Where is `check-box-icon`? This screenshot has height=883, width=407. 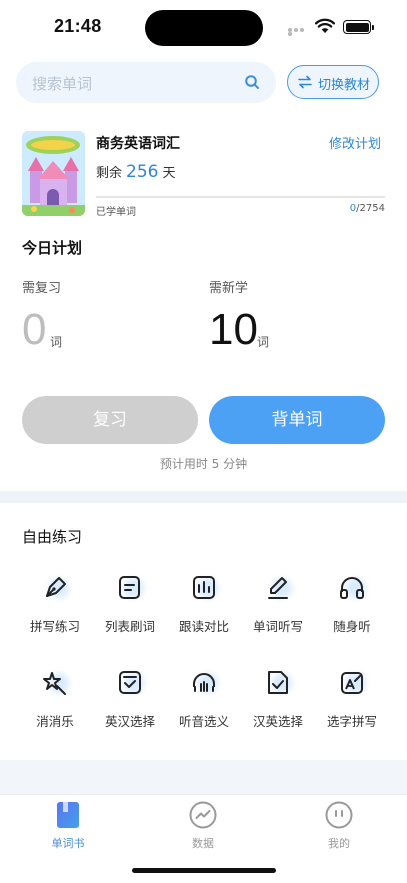 check-box-icon is located at coordinates (130, 683).